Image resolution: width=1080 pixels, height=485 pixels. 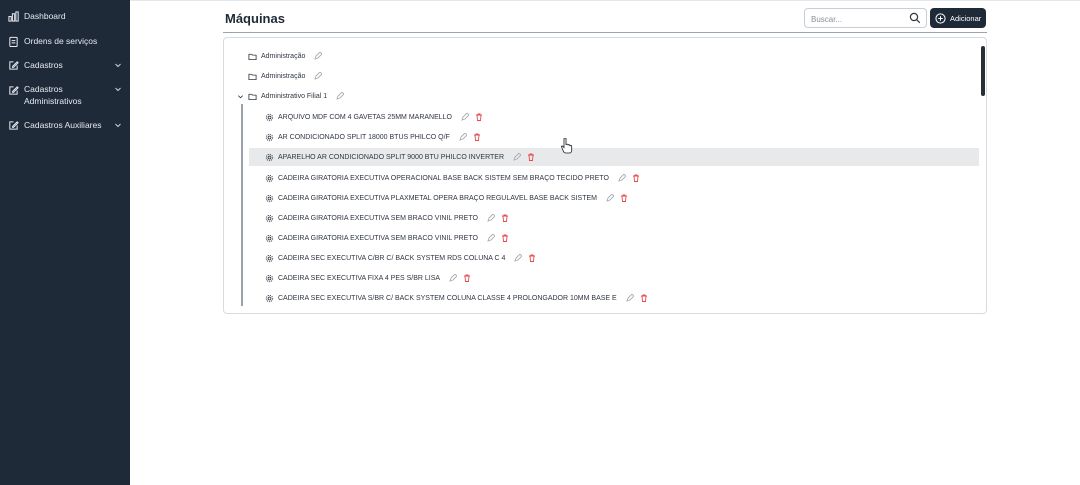 I want to click on sidebar-item-label: Cadastros Administrativos, so click(x=53, y=95).